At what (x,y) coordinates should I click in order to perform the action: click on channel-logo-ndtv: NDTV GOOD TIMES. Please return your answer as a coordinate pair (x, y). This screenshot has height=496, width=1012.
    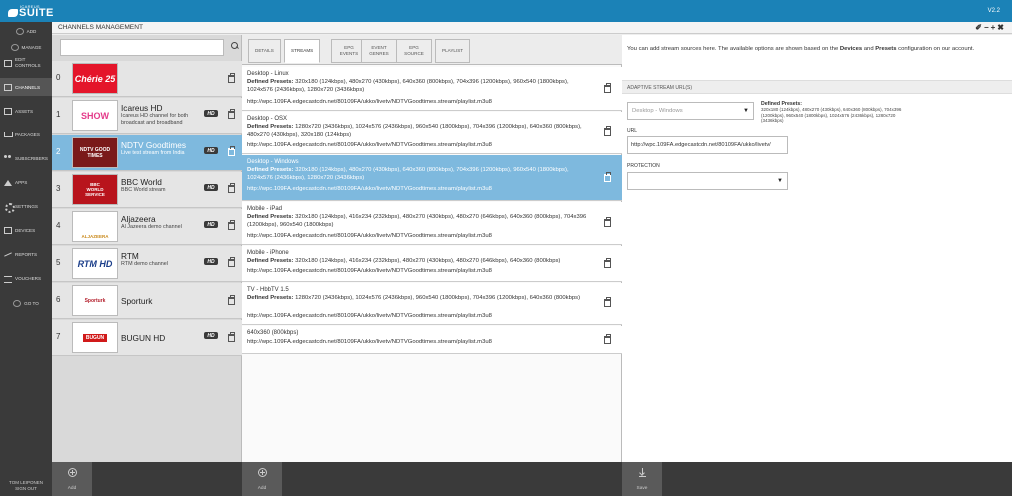
    Looking at the image, I should click on (95, 152).